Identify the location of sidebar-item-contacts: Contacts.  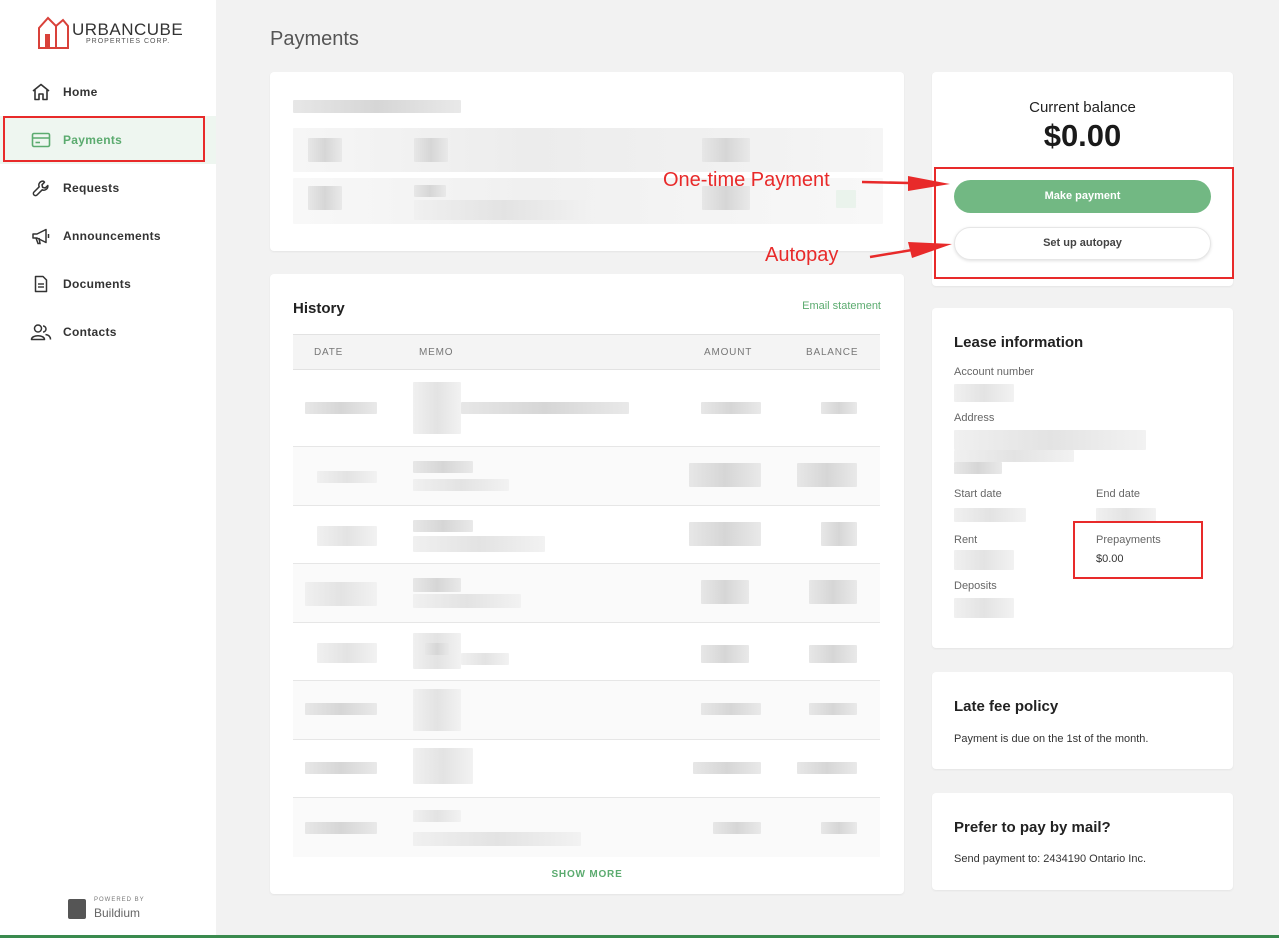
(108, 332).